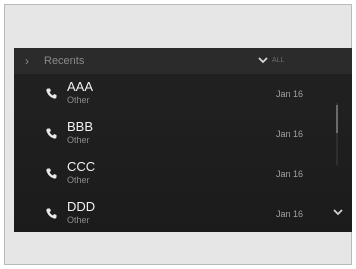  What do you see at coordinates (174, 95) in the screenshot?
I see `list-item: AAA Other Jan 16` at bounding box center [174, 95].